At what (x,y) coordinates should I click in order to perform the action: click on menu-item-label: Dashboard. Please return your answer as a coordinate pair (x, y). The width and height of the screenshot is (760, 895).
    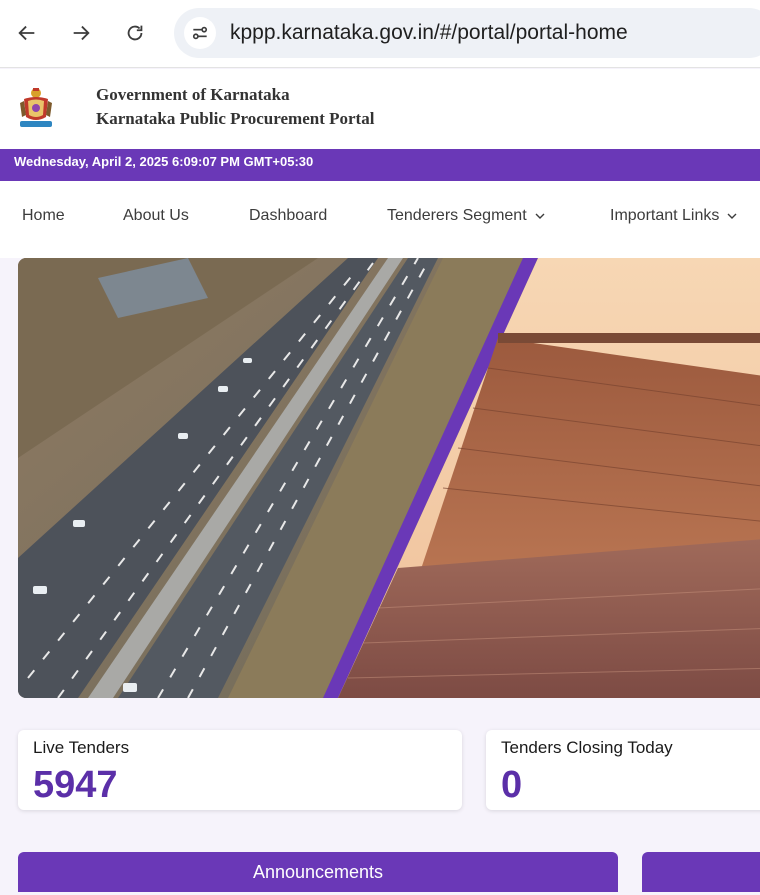
    Looking at the image, I should click on (288, 215).